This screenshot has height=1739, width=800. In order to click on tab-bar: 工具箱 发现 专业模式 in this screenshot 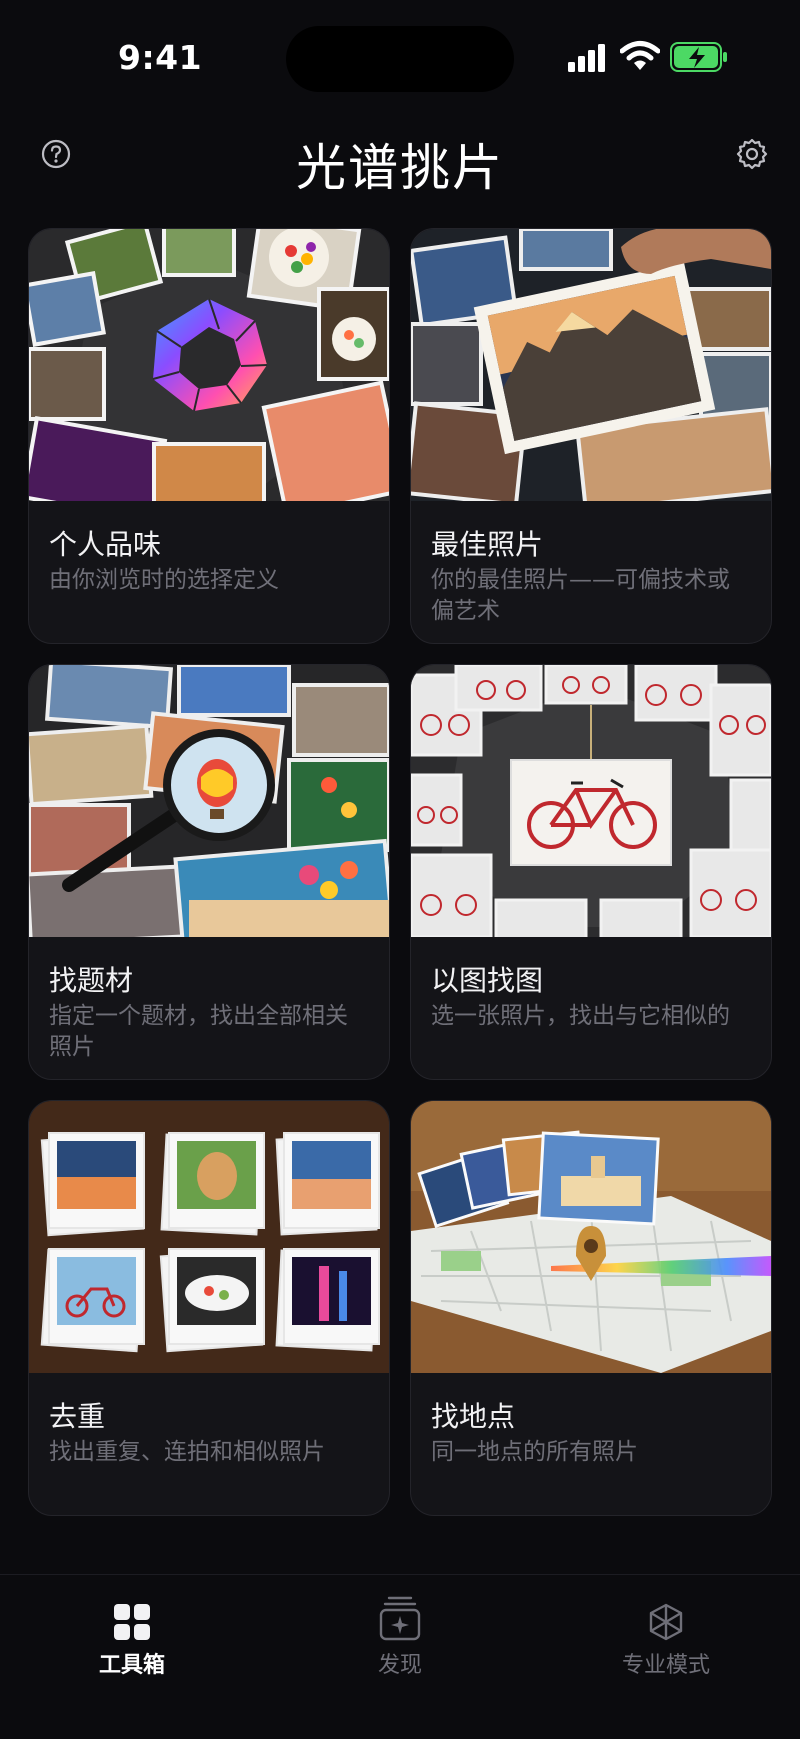, I will do `click(400, 1656)`.